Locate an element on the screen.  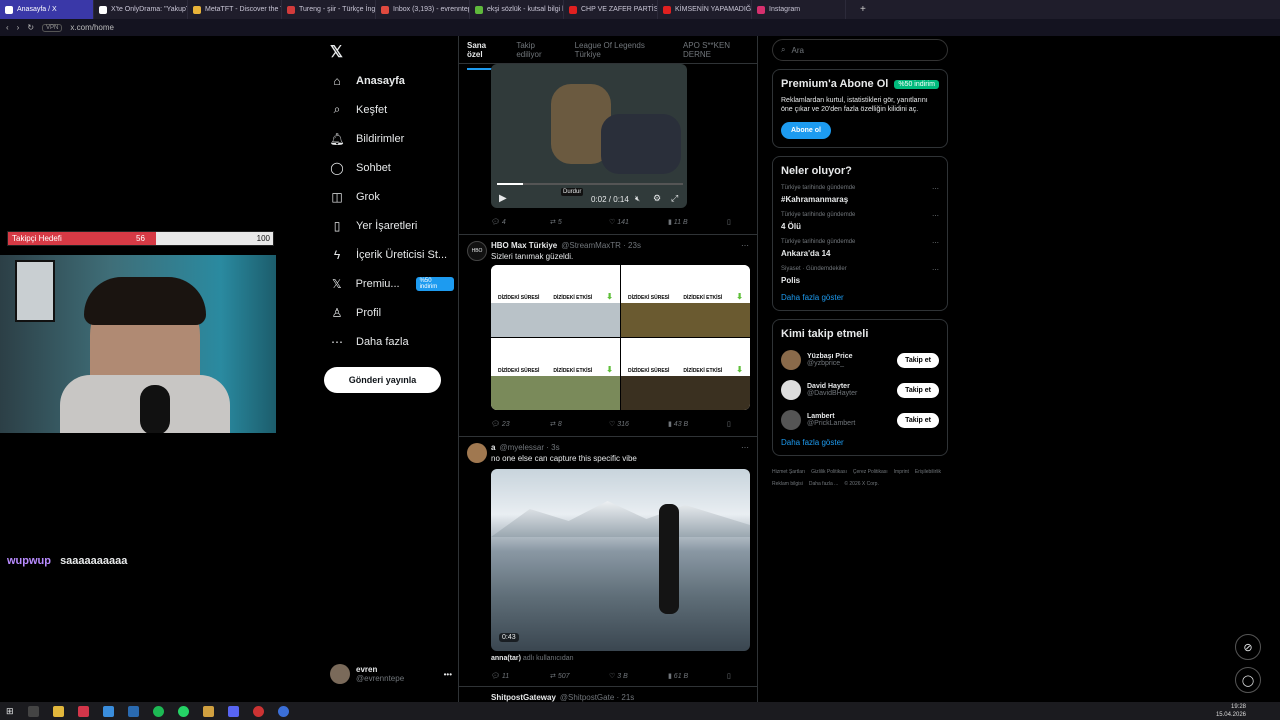
browser-tab: MetaTFT - Discover the T is located at coordinates (235, 9).